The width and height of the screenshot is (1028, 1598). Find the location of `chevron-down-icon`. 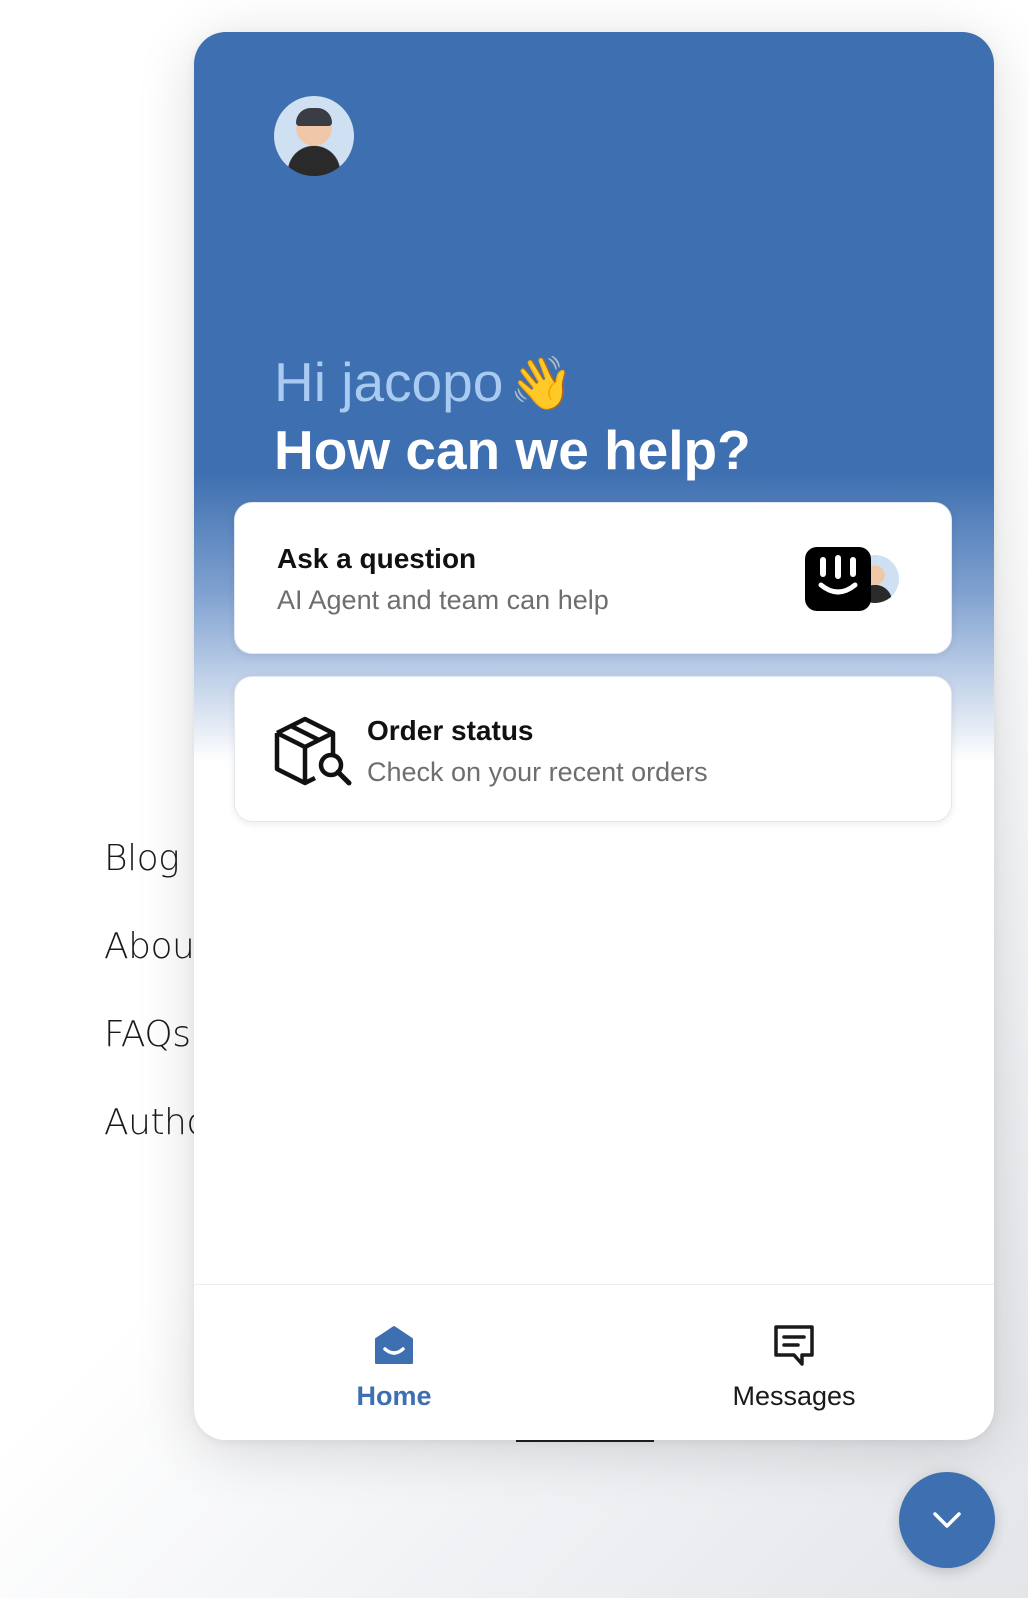

chevron-down-icon is located at coordinates (947, 1520).